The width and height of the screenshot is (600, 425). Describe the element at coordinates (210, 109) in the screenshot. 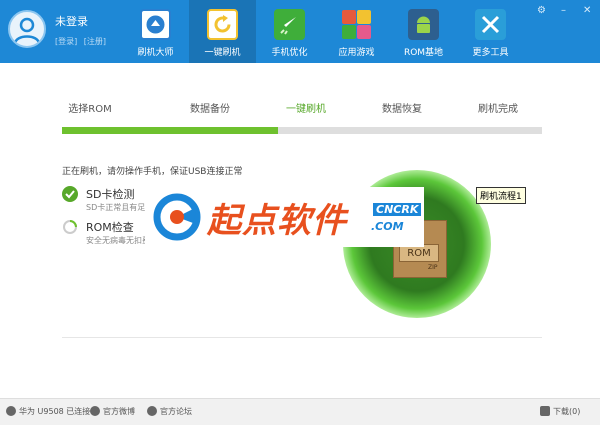

I see `step-backup: 数据备份` at that location.